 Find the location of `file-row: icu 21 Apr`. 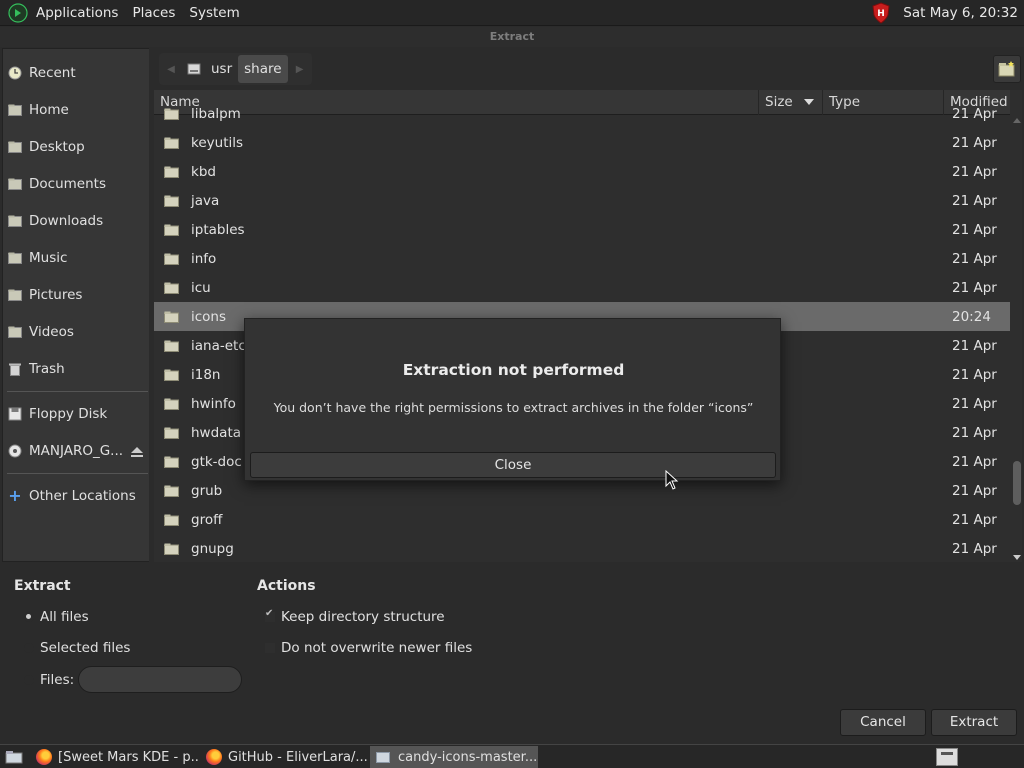

file-row: icu 21 Apr is located at coordinates (582, 287).